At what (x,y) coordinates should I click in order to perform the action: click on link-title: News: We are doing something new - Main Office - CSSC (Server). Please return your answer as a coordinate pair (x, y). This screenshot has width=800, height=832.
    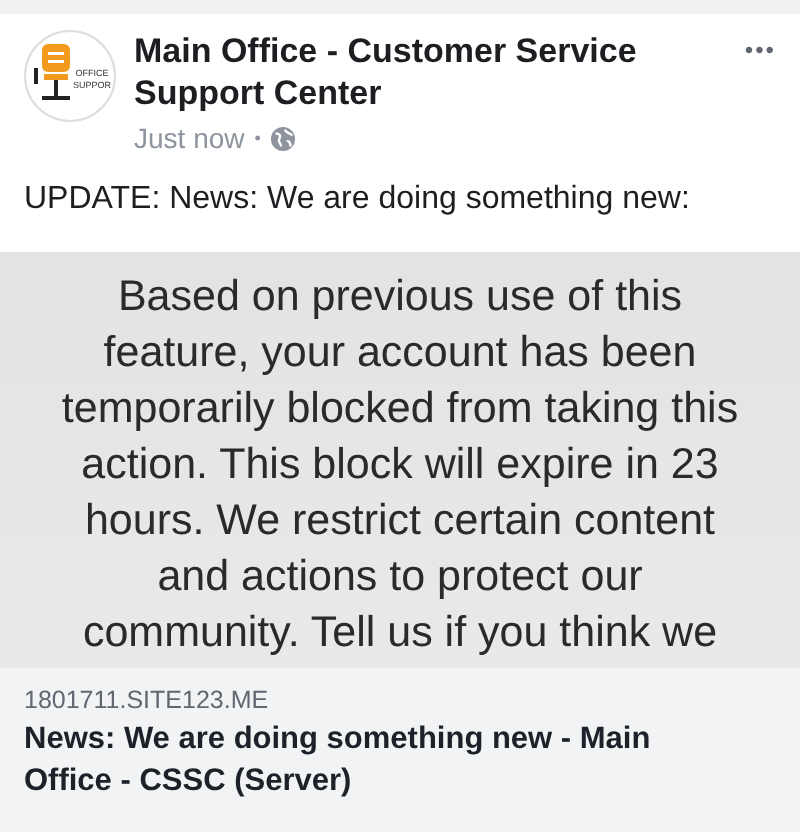
    Looking at the image, I should click on (379, 760).